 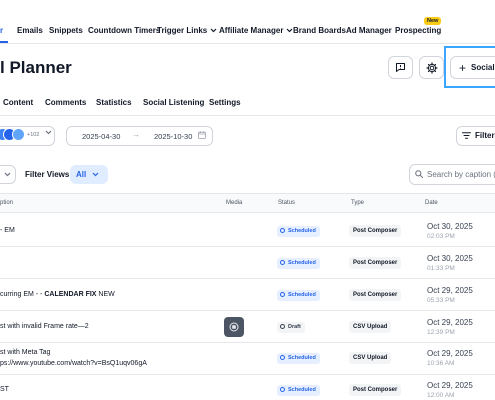 I want to click on tab-social-listening: Social Listening, so click(x=173, y=102).